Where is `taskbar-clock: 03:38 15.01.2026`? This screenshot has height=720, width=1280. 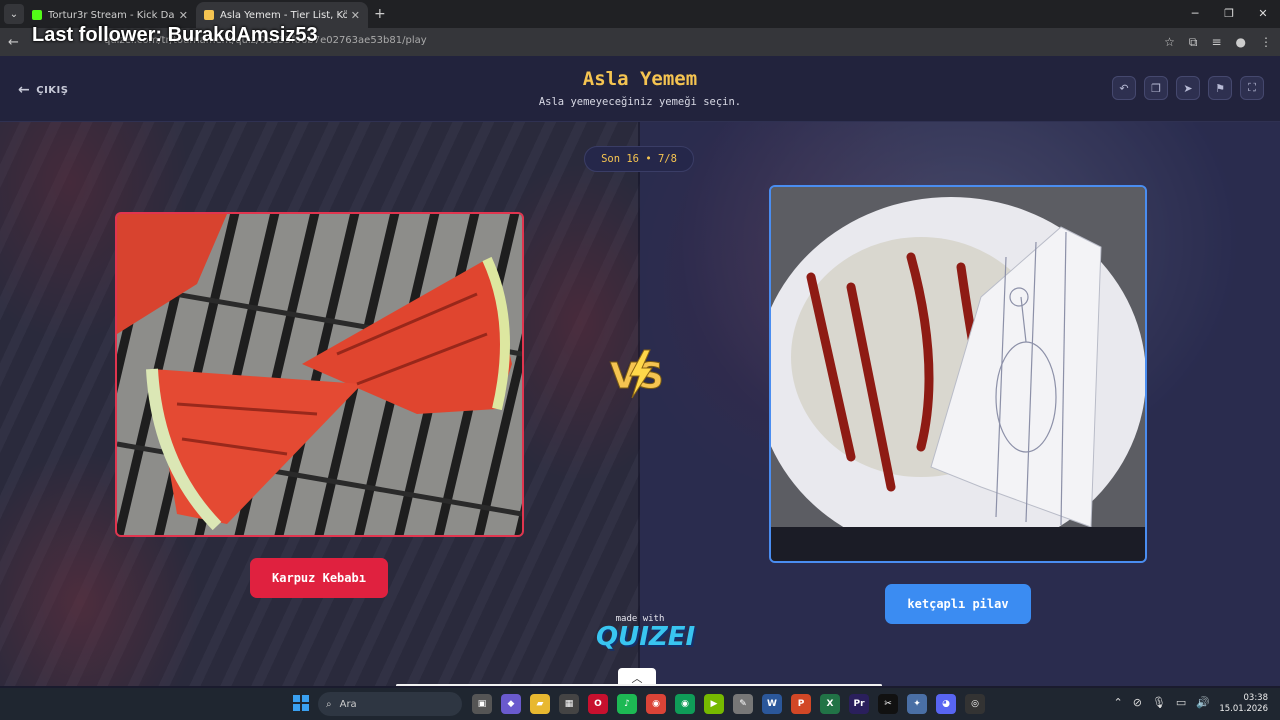
taskbar-clock: 03:38 15.01.2026 is located at coordinates (1243, 704).